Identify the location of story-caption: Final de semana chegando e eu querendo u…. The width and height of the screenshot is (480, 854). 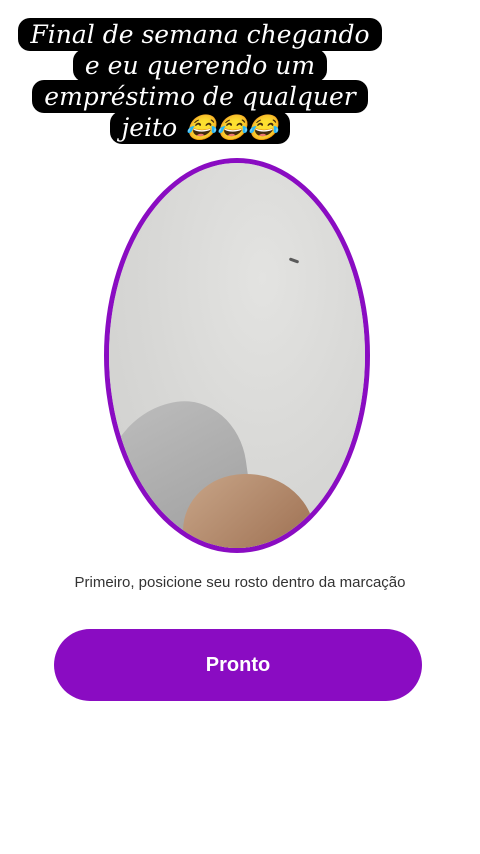
(200, 81).